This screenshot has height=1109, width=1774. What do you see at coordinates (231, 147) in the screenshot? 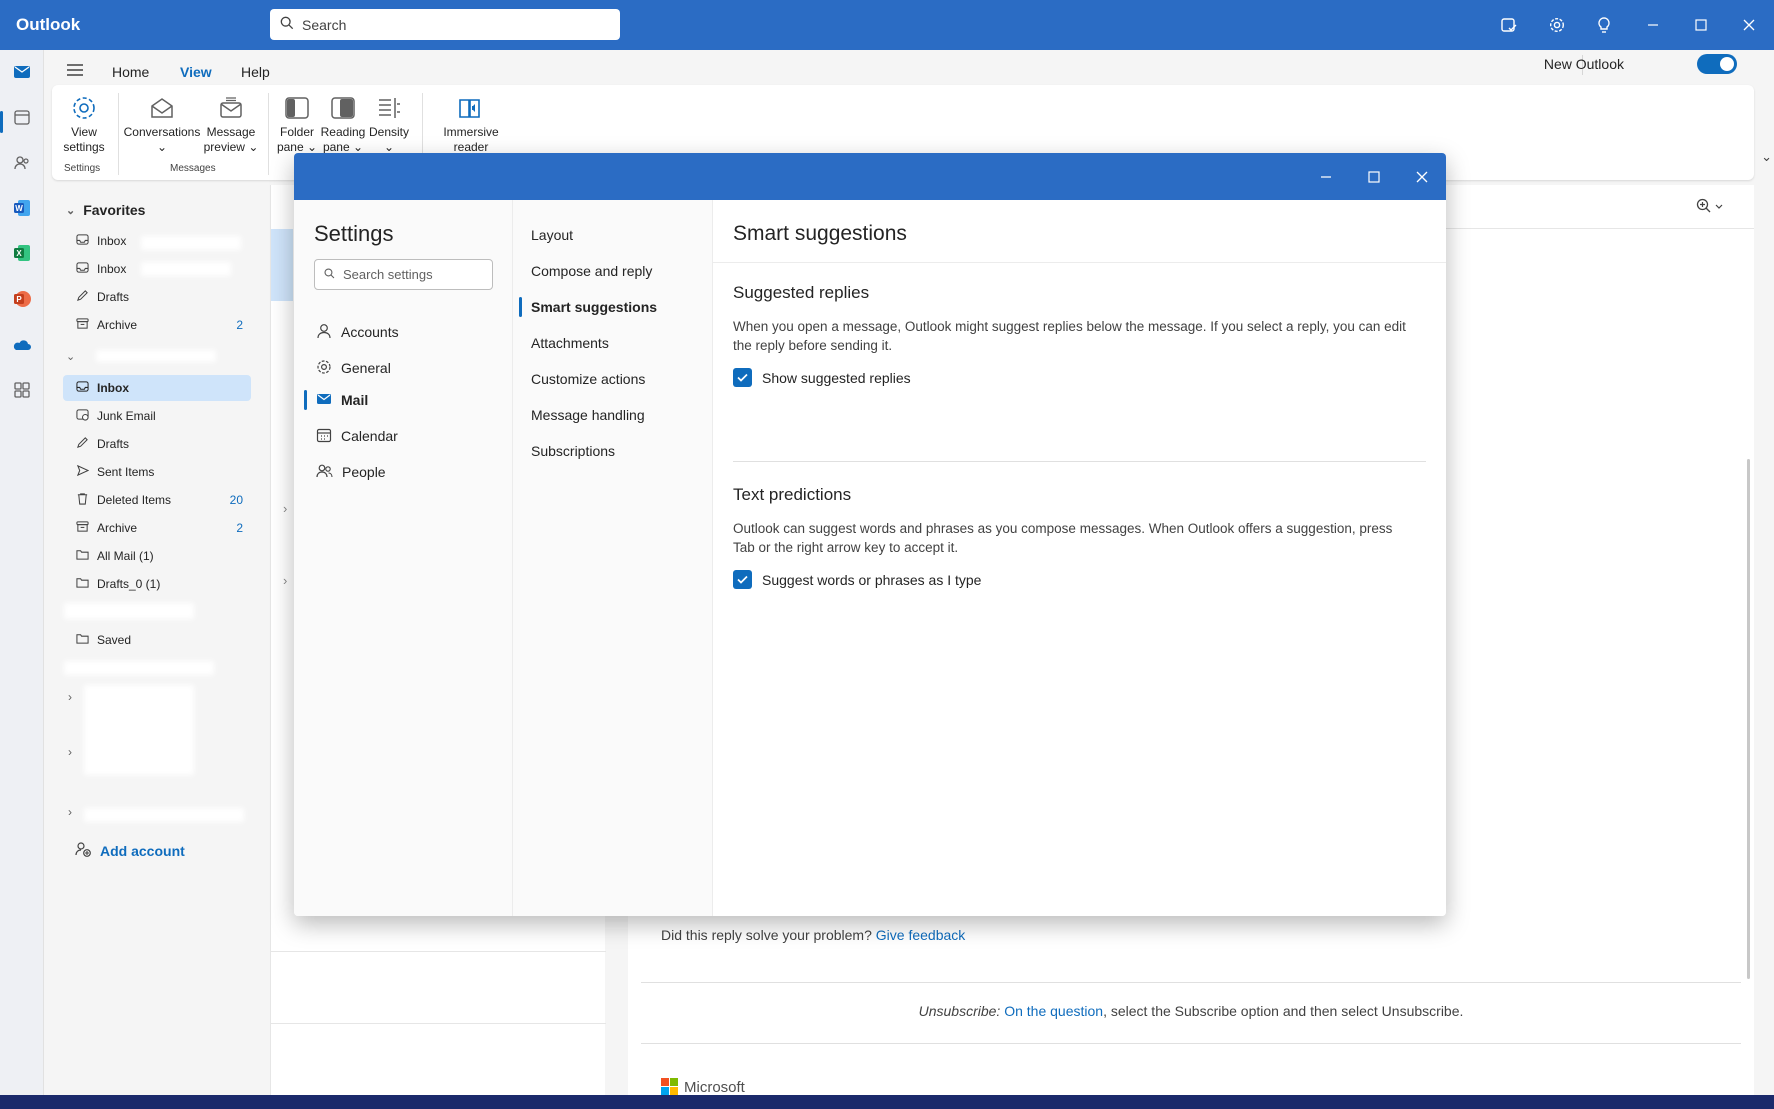
I see `message-preview-label-2: preview ⌄` at bounding box center [231, 147].